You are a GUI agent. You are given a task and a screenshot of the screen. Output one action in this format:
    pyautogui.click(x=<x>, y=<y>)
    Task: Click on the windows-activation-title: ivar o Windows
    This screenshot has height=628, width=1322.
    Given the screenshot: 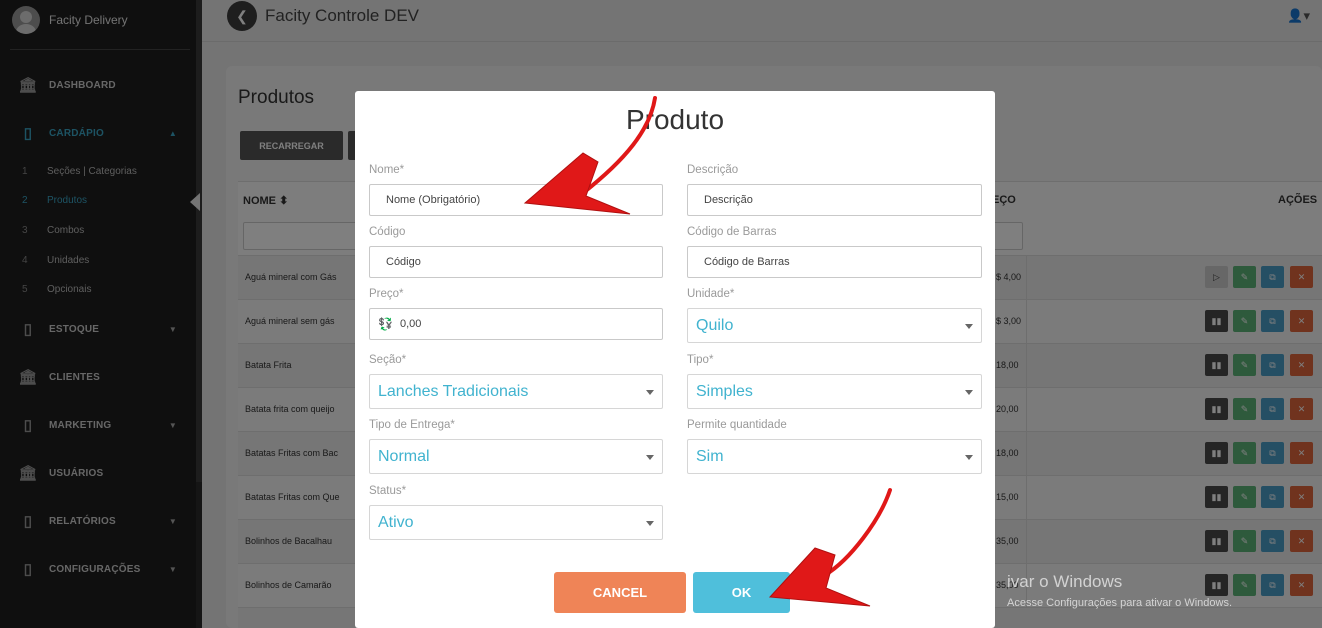 What is the action you would take?
    pyautogui.click(x=1065, y=581)
    